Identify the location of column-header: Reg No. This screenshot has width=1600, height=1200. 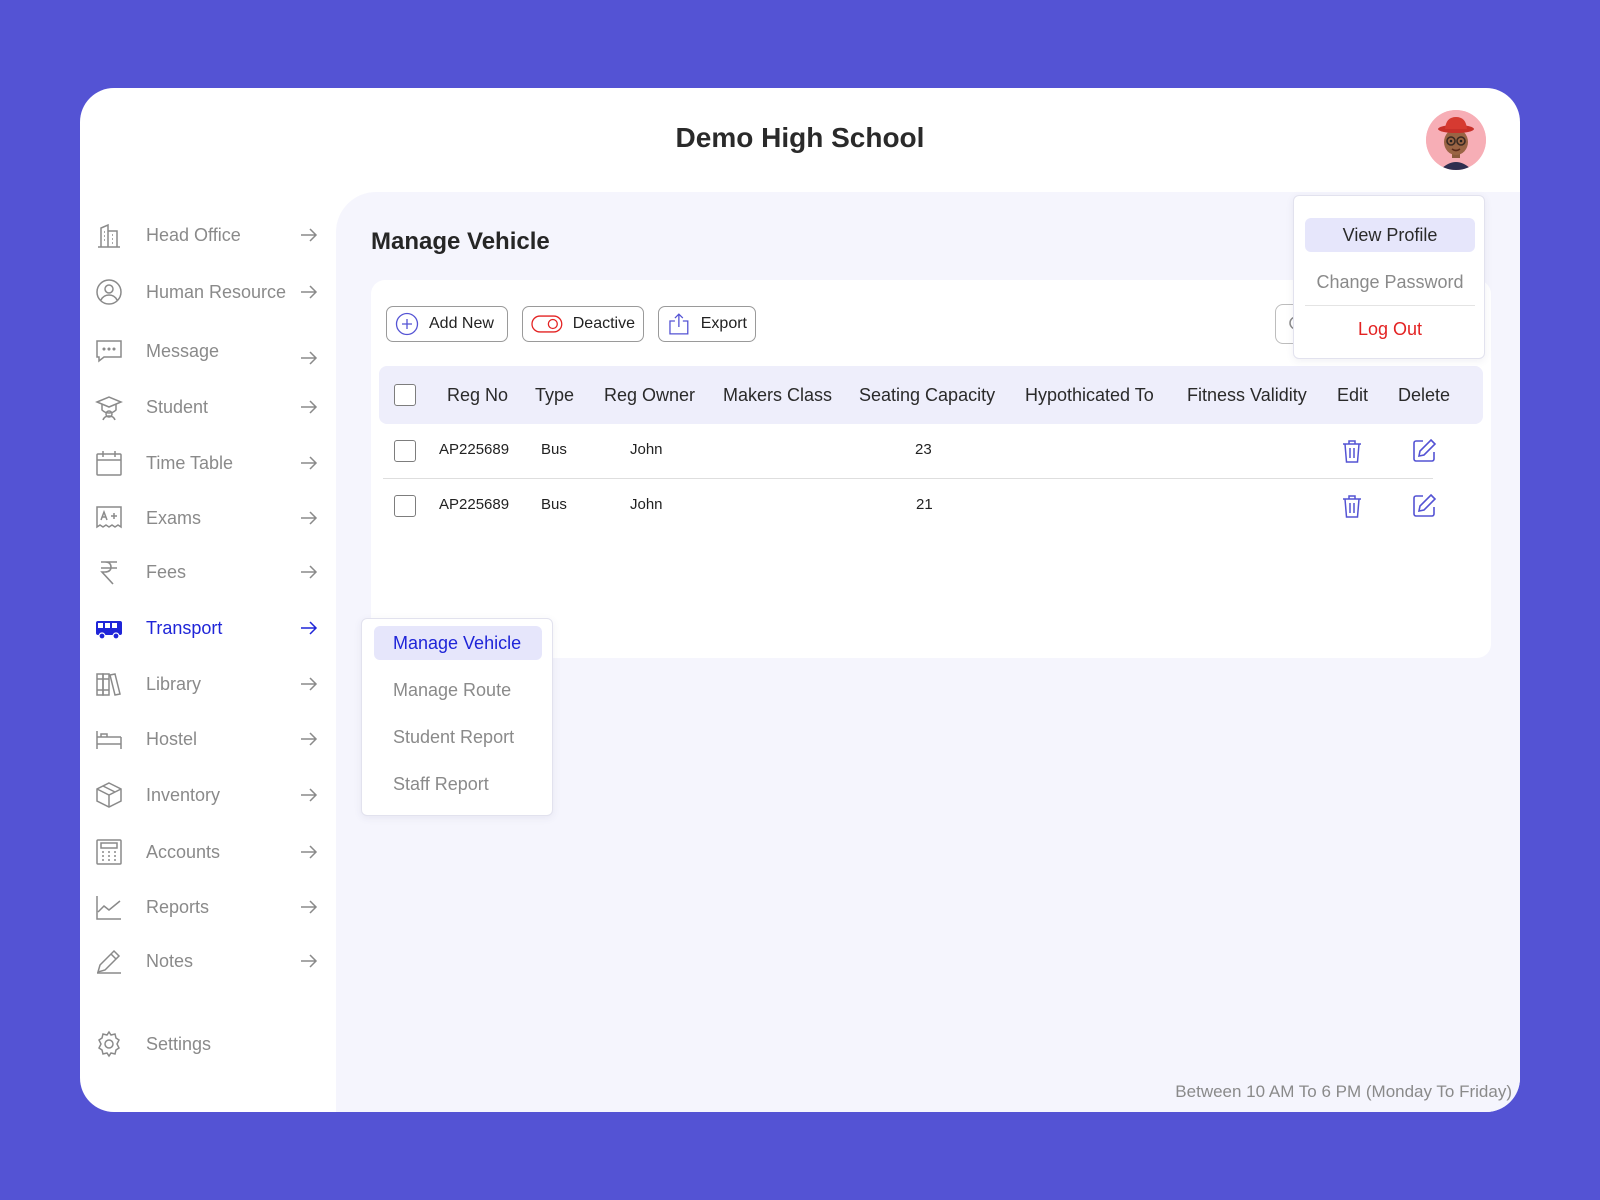
(478, 395).